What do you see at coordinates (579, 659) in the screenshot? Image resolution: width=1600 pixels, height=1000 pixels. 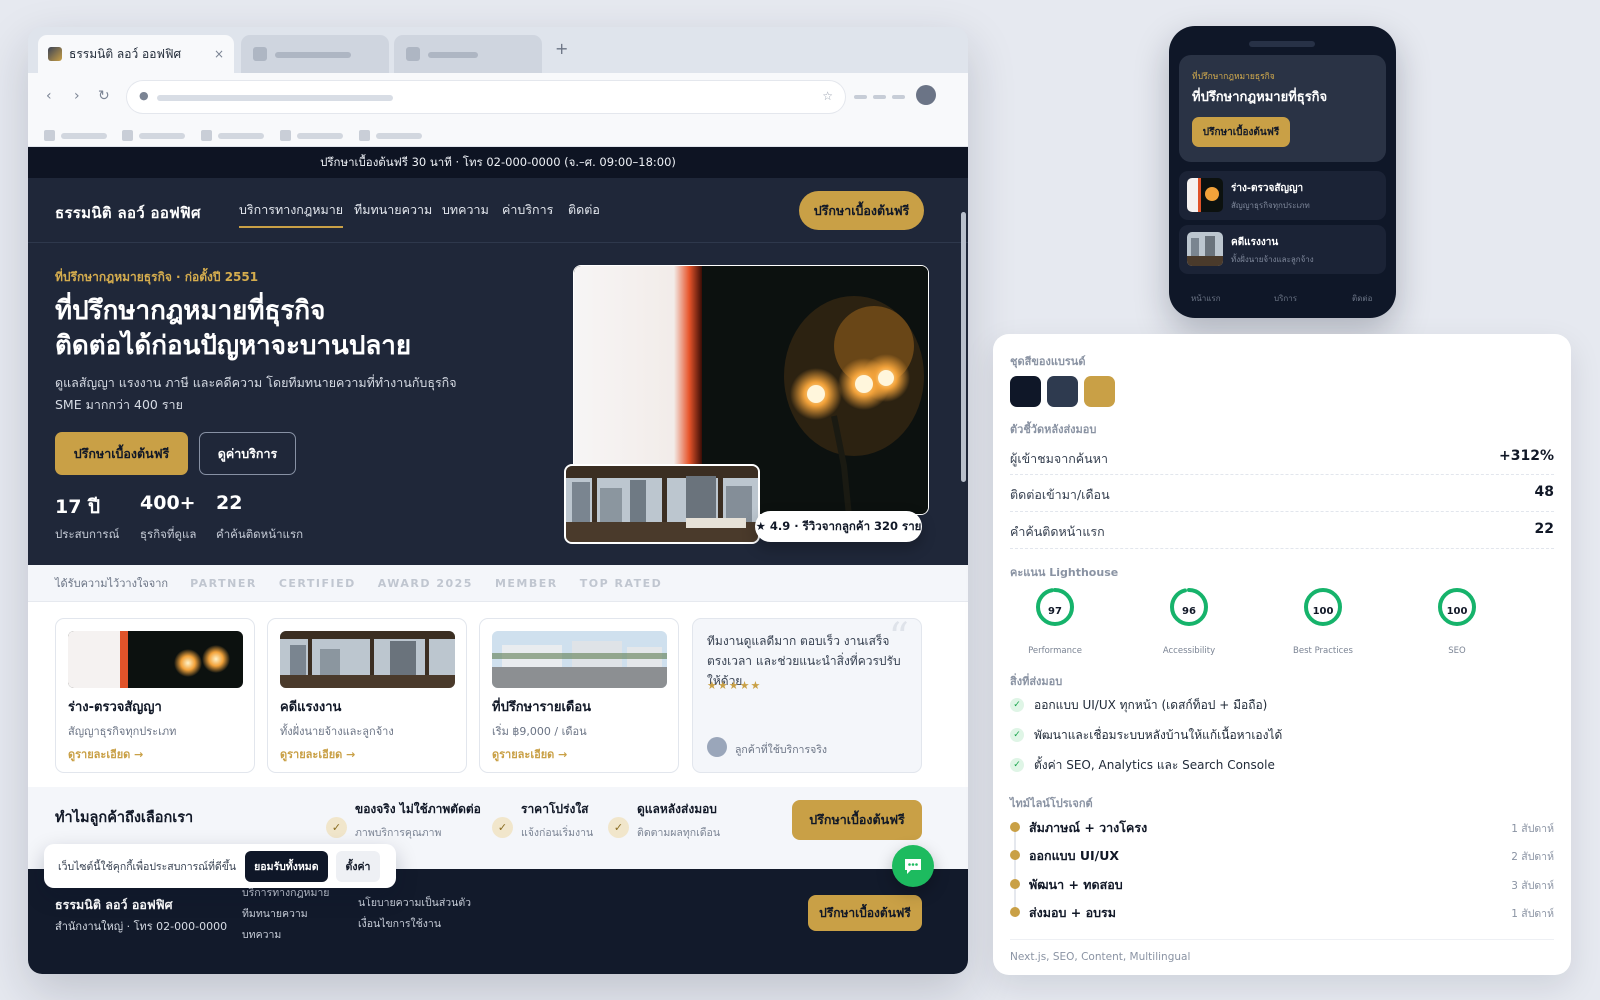 I see `card-image-building` at bounding box center [579, 659].